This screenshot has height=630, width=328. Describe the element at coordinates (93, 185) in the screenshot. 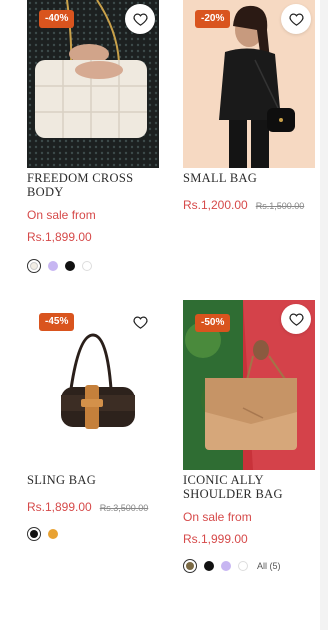

I see `product-title: FREEDOM CROSS BODY` at that location.